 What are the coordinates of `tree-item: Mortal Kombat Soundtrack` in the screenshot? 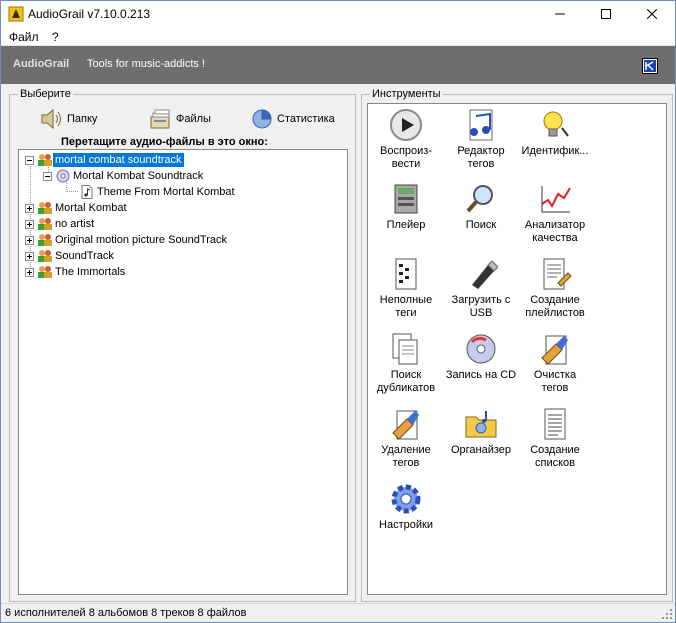 It's located at (124, 176).